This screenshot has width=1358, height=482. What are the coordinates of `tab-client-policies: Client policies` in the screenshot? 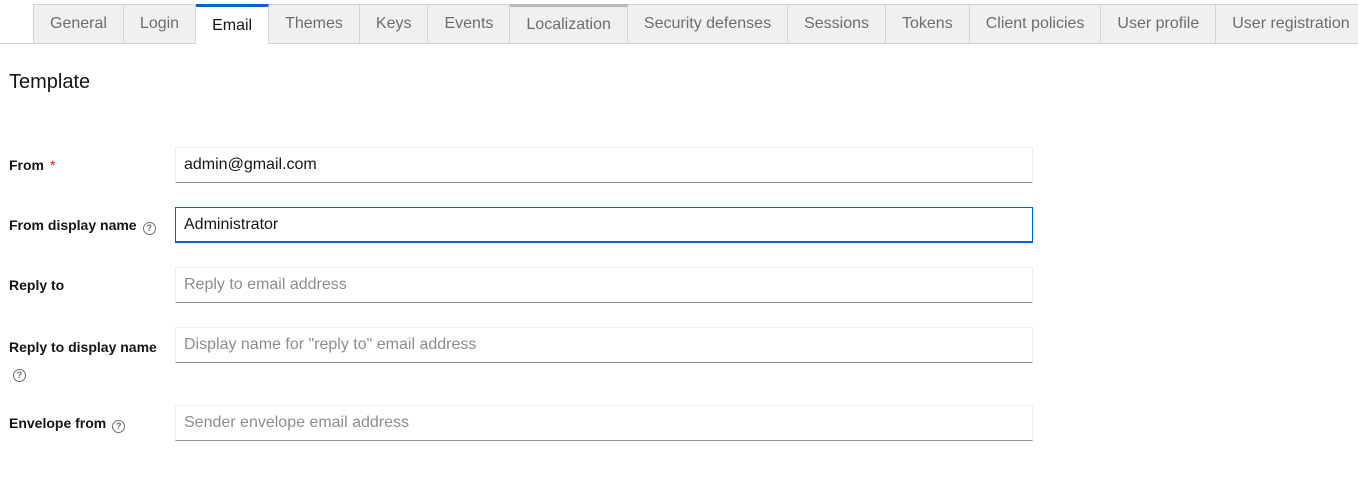 It's located at (1035, 23).